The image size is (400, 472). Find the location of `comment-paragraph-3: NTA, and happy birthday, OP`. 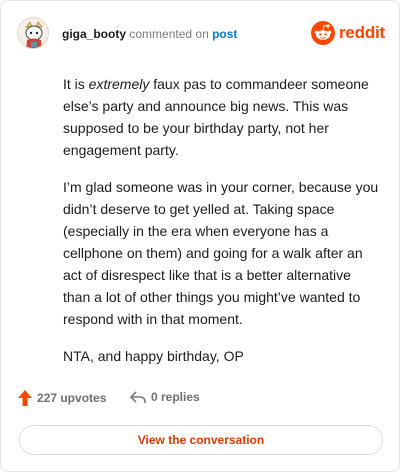

comment-paragraph-3: NTA, and happy birthday, OP is located at coordinates (153, 356).